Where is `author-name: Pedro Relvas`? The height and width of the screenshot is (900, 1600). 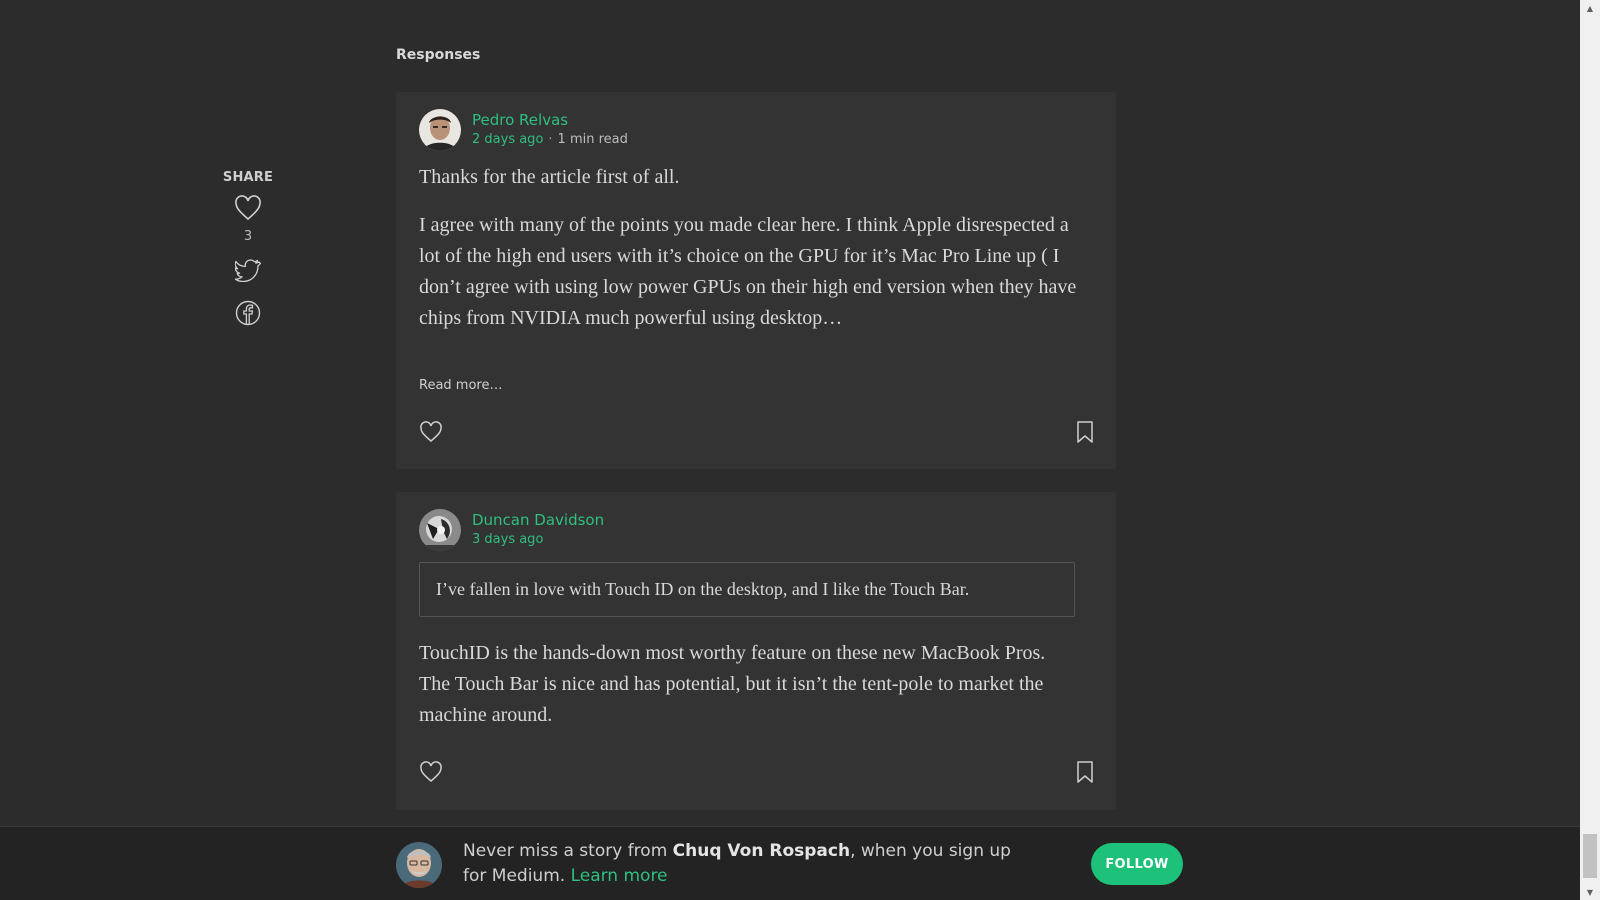 author-name: Pedro Relvas is located at coordinates (550, 120).